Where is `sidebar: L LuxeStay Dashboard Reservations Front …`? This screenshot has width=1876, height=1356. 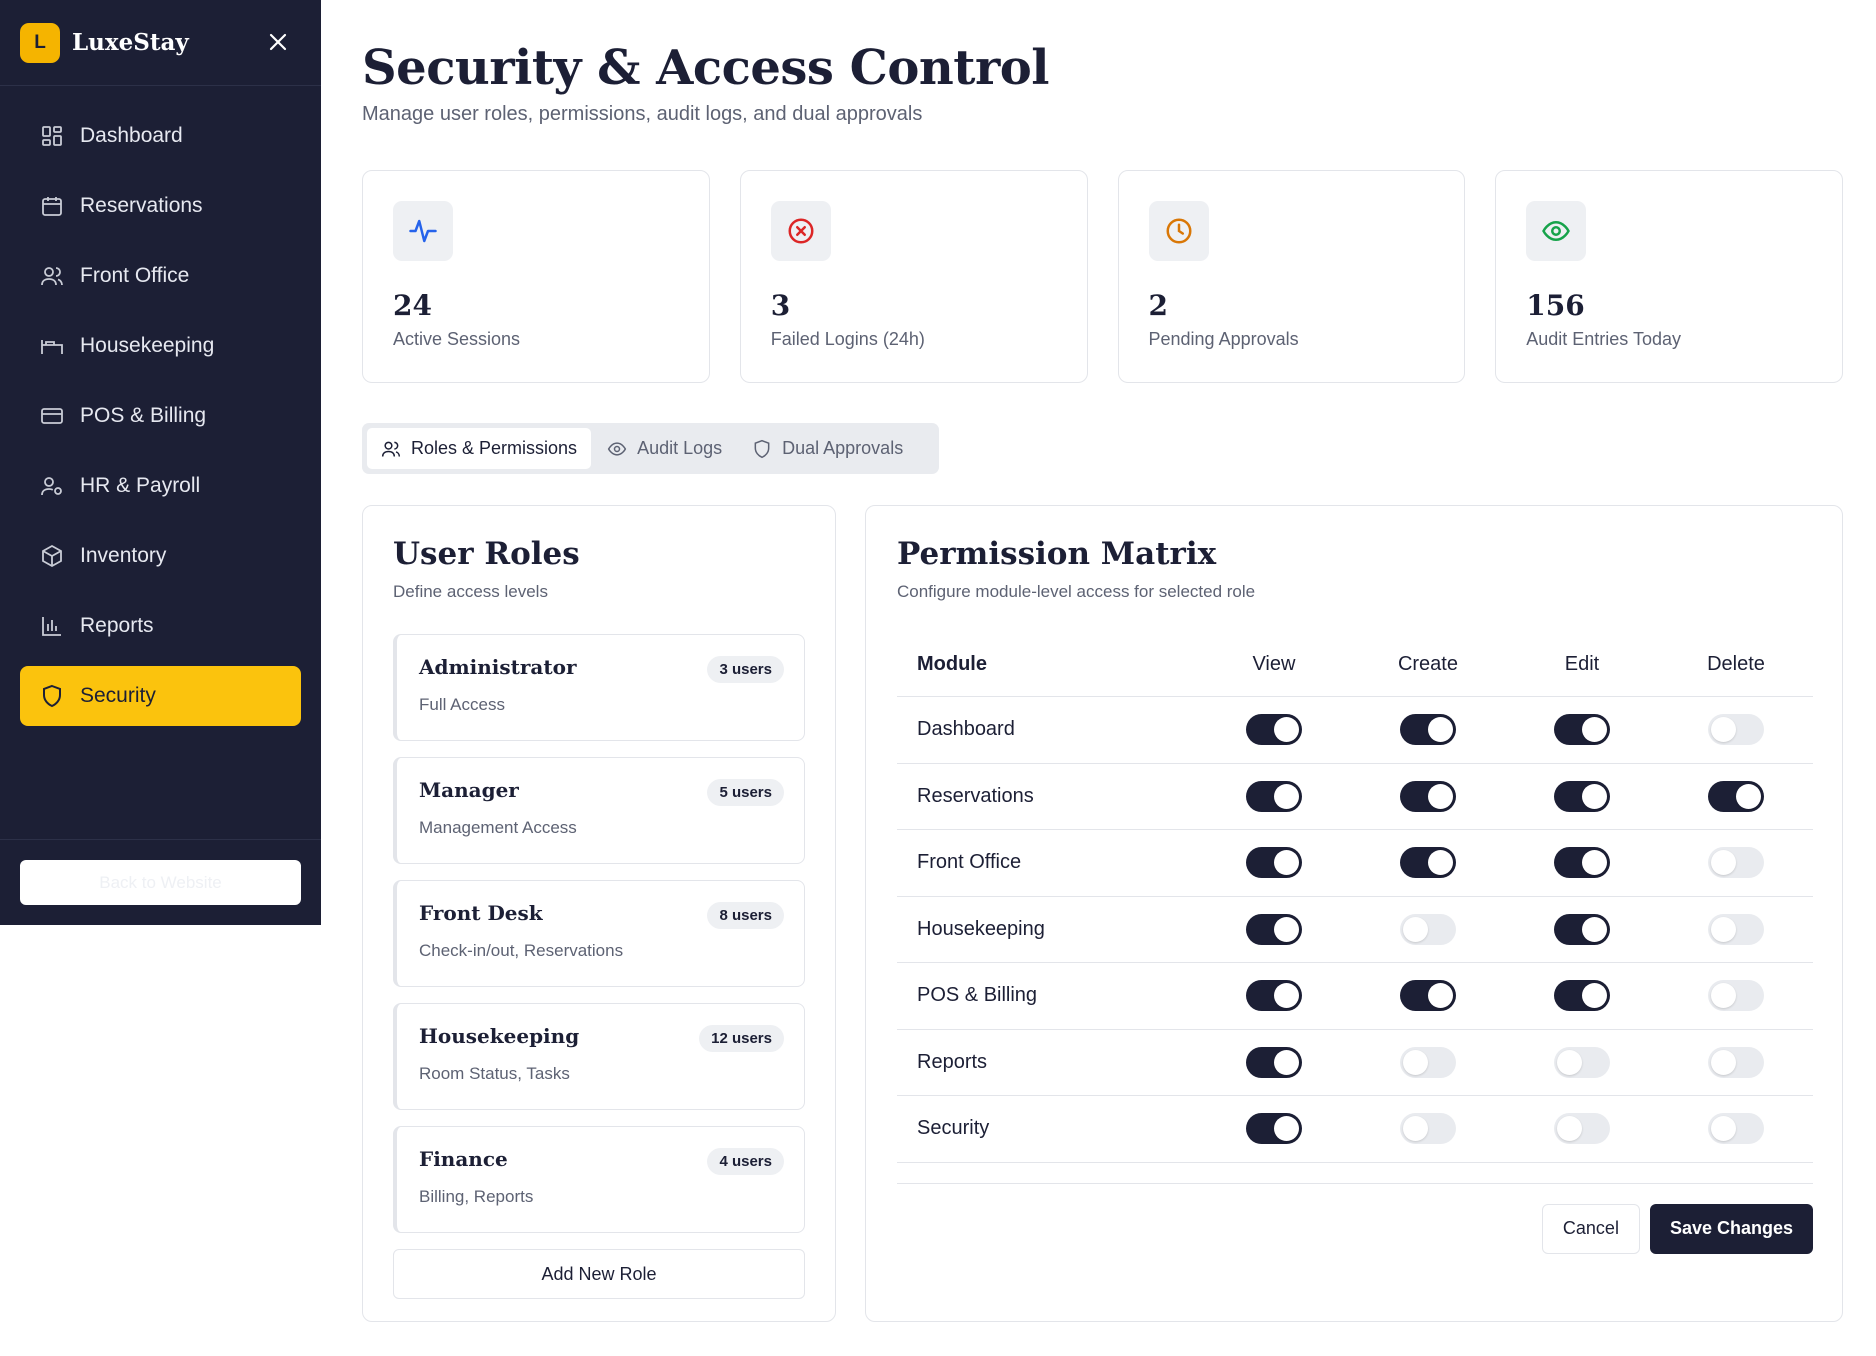
sidebar: L LuxeStay Dashboard Reservations Front … is located at coordinates (160, 462).